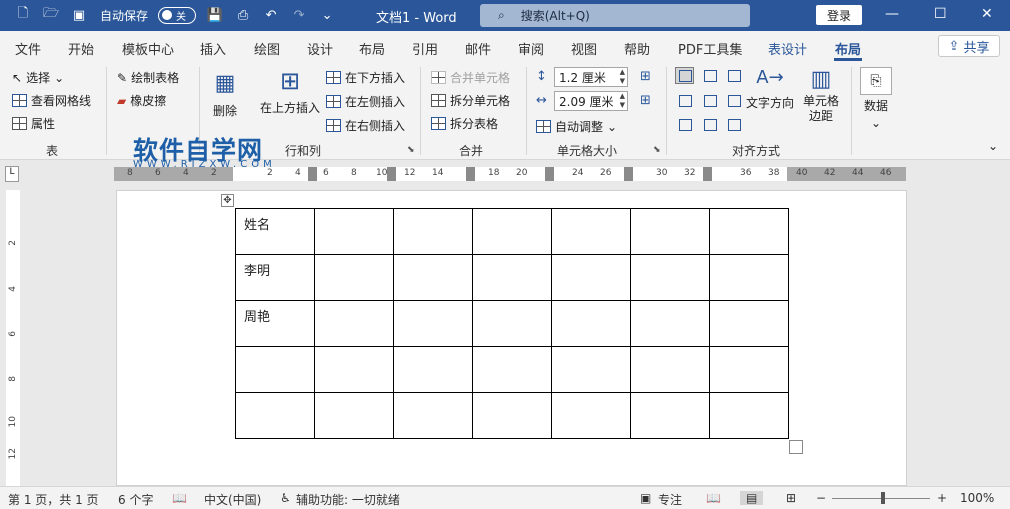  Describe the element at coordinates (23, 15) in the screenshot. I see `new-document-icon: 🗋` at that location.